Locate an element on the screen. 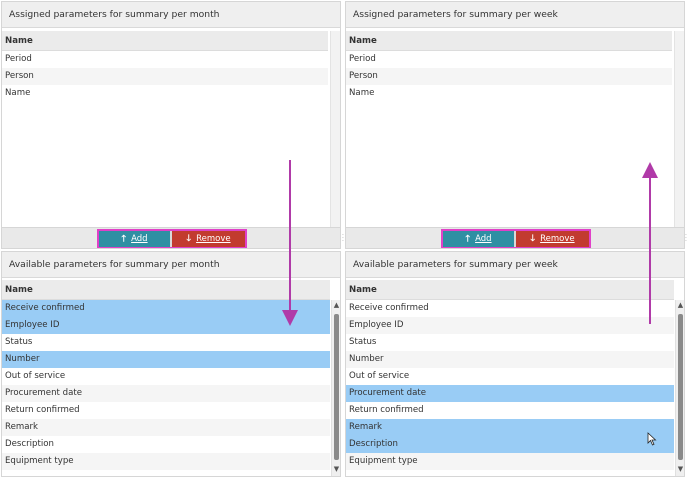  month-button-bar: 🡑 Add 🡓 Remove is located at coordinates (171, 237).